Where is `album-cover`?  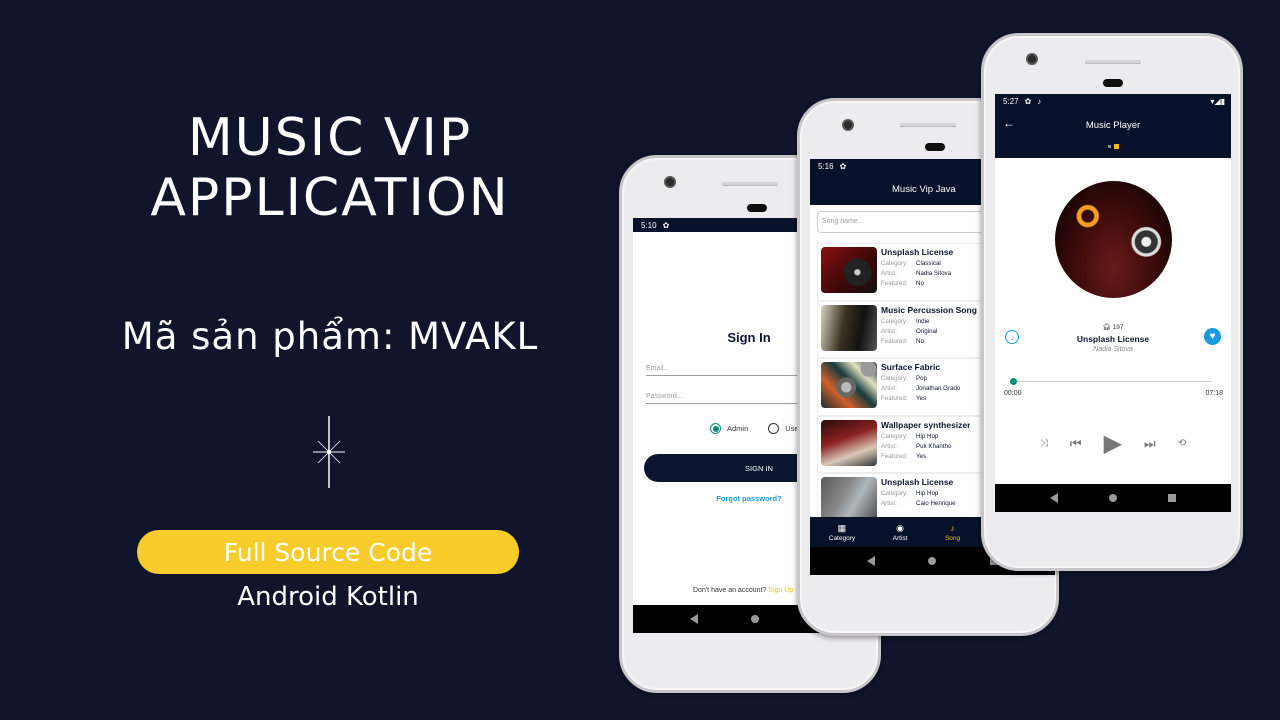
album-cover is located at coordinates (1113, 239).